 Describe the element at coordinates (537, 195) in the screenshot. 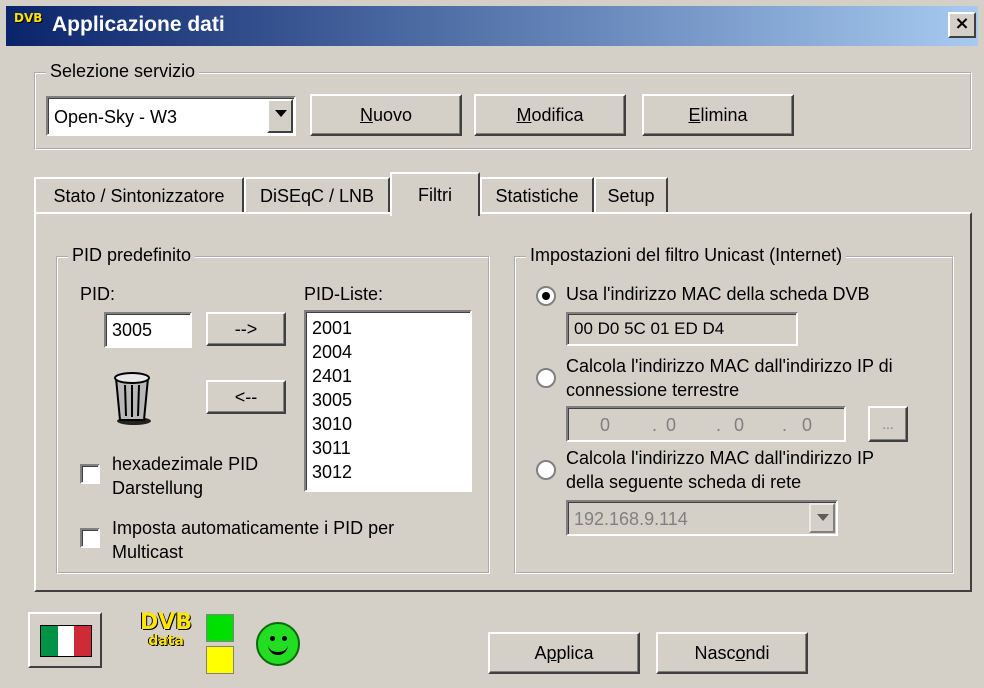

I see `tab-statistiche: Statistiche` at that location.